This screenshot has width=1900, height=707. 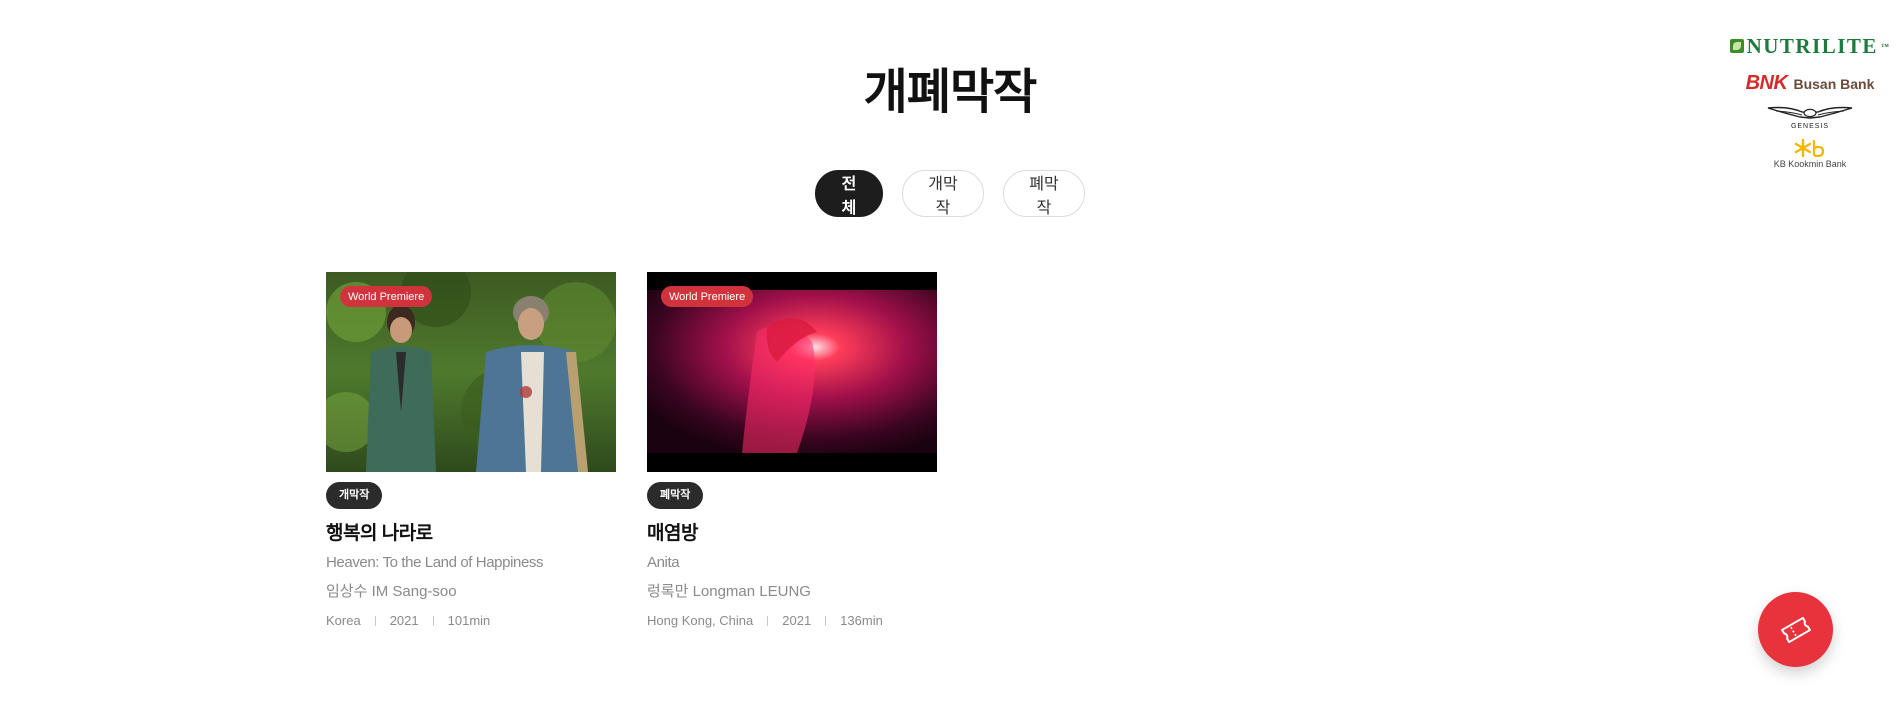 I want to click on film-english-title: Heaven: To the Land of Happiness, so click(x=435, y=562).